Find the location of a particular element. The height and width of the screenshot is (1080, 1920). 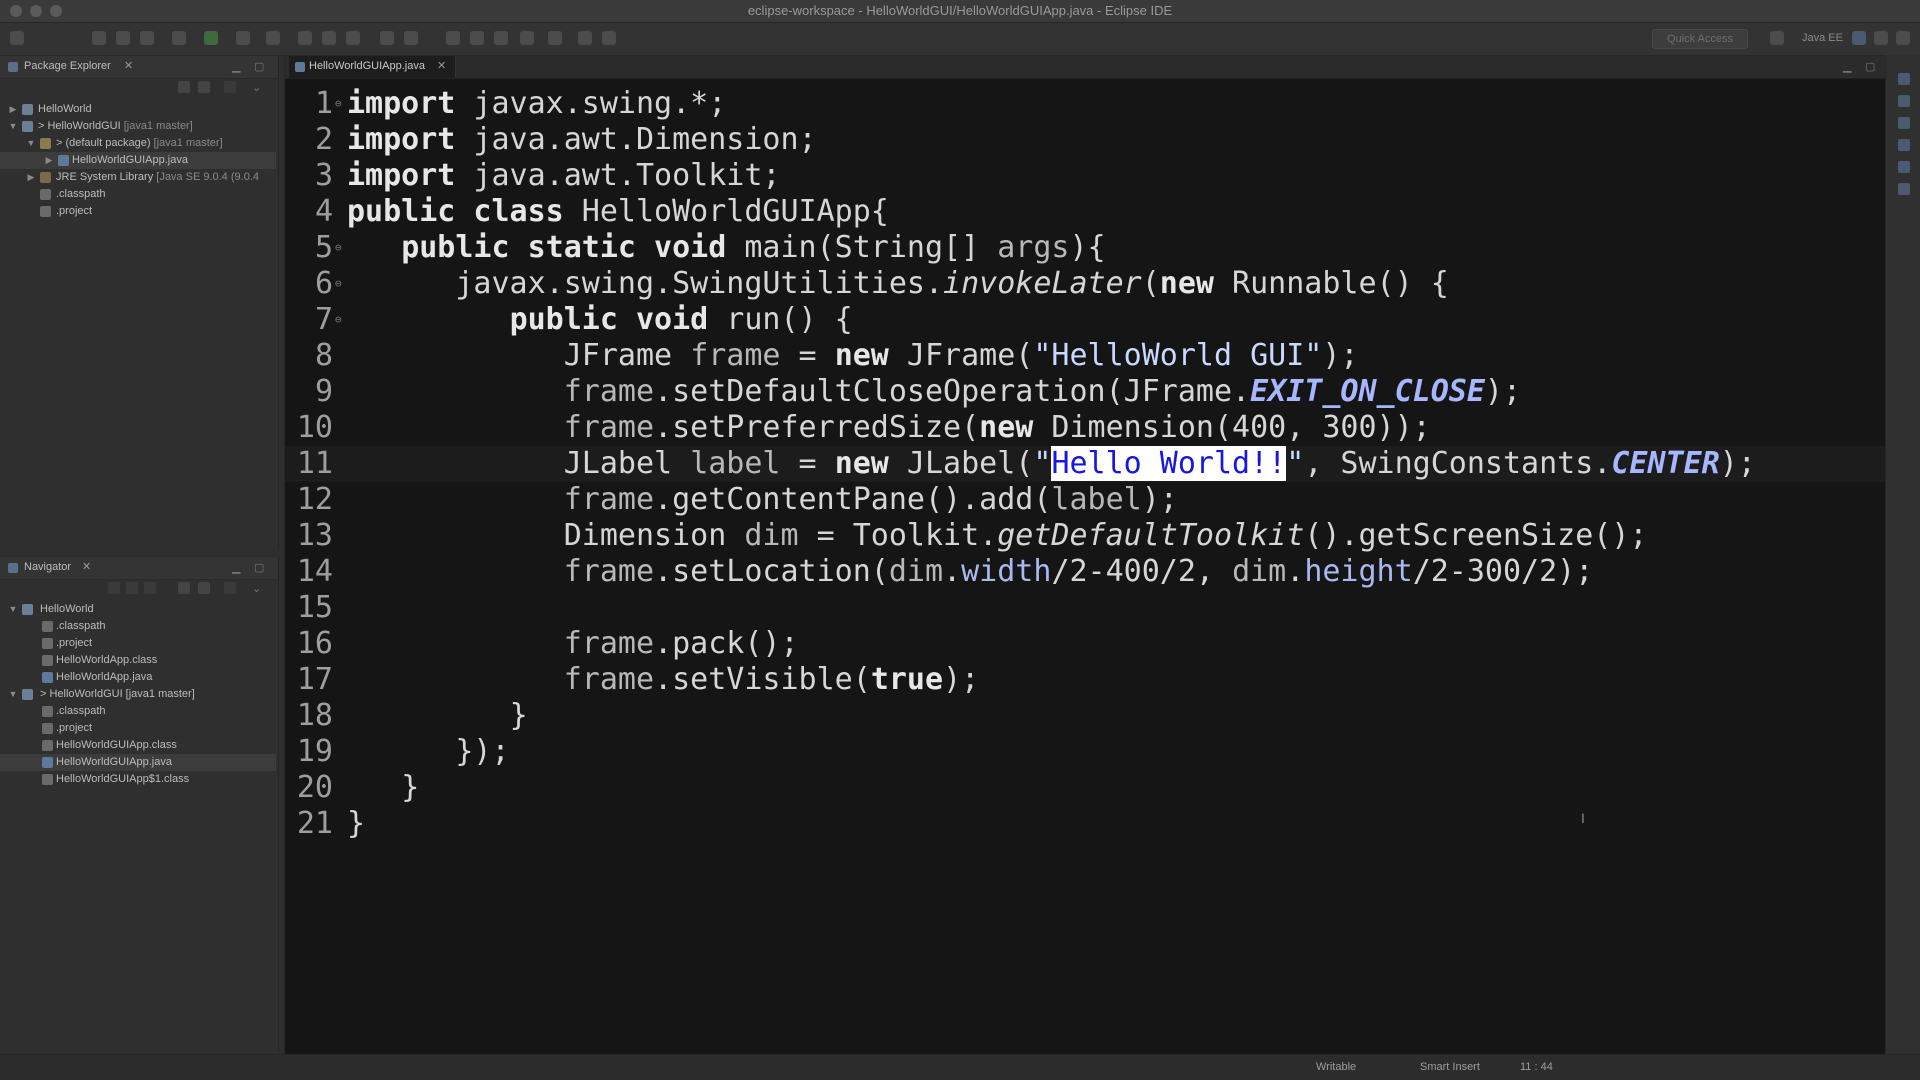

code-text: = is located at coordinates (807, 463).